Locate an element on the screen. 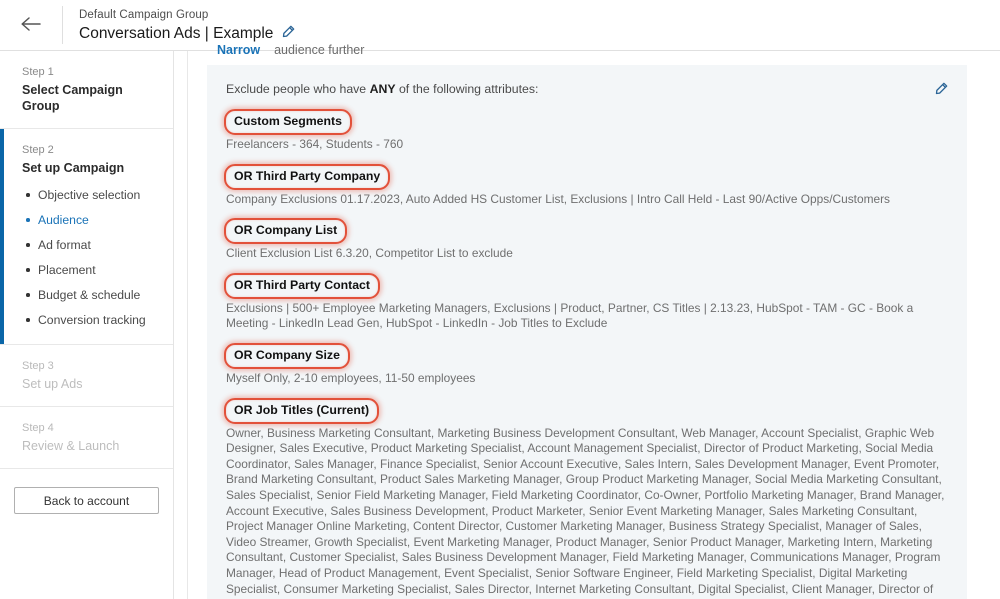 Image resolution: width=1000 pixels, height=599 pixels. back-button is located at coordinates (31, 25).